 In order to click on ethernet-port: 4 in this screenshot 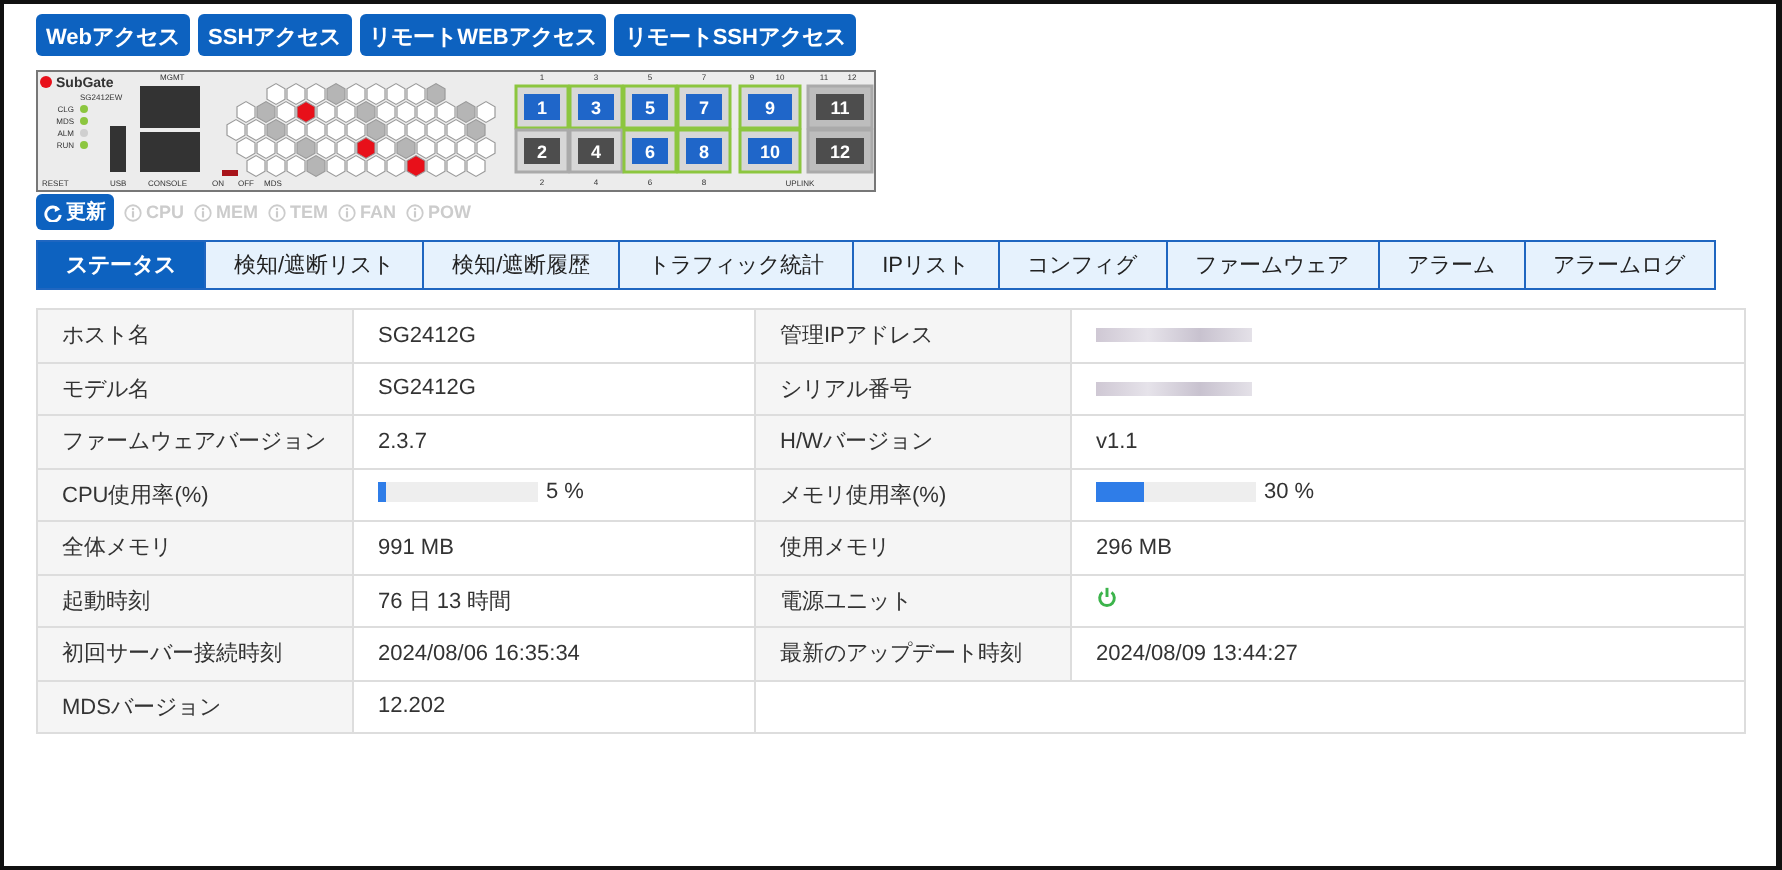, I will do `click(596, 151)`.